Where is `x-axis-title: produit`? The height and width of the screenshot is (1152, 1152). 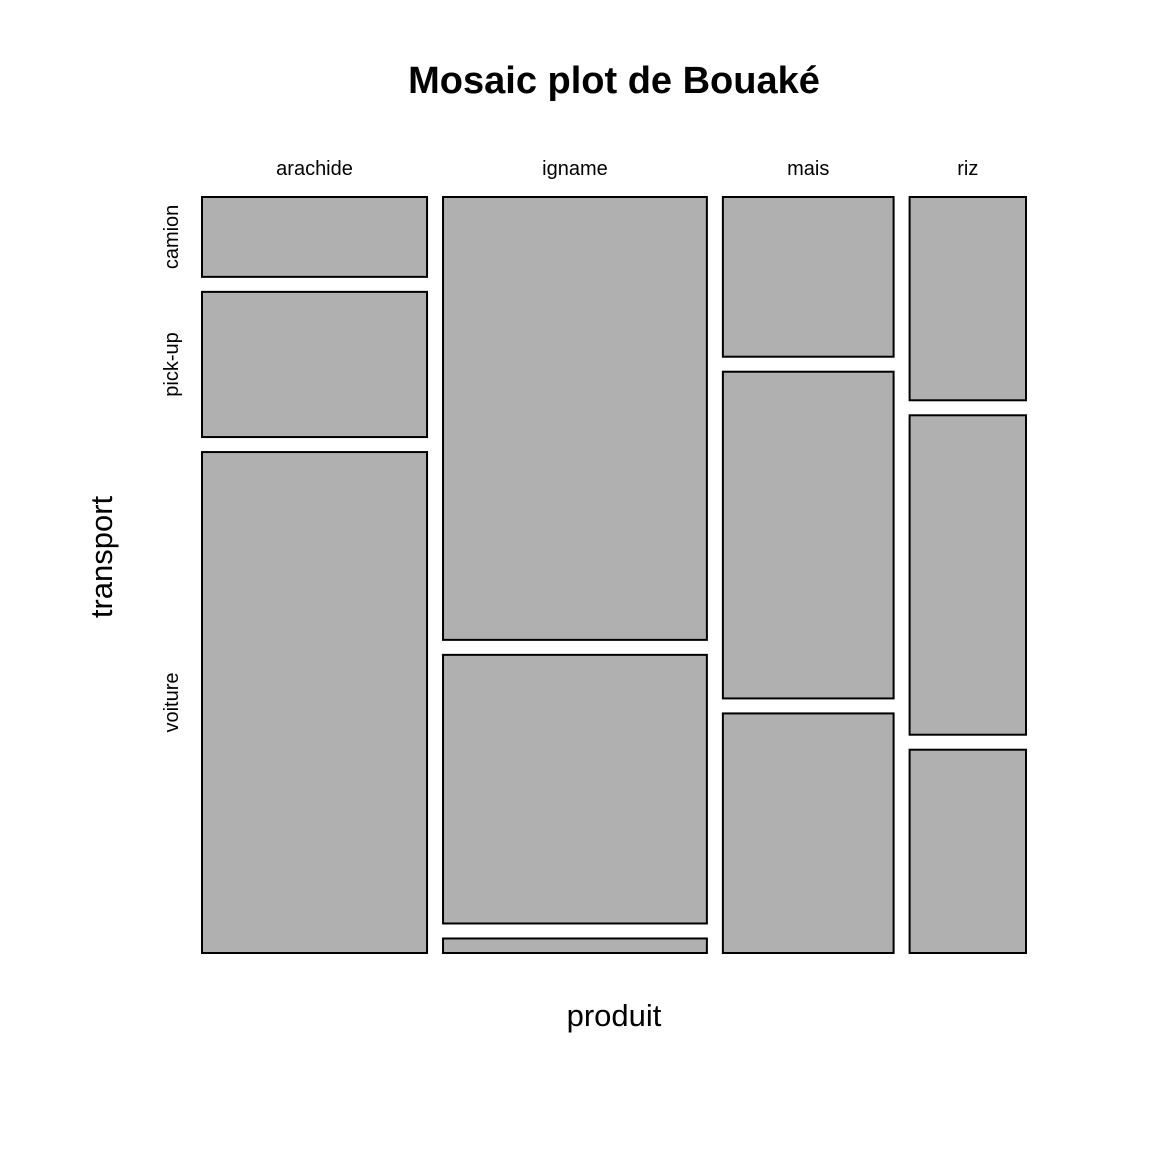
x-axis-title: produit is located at coordinates (614, 1015).